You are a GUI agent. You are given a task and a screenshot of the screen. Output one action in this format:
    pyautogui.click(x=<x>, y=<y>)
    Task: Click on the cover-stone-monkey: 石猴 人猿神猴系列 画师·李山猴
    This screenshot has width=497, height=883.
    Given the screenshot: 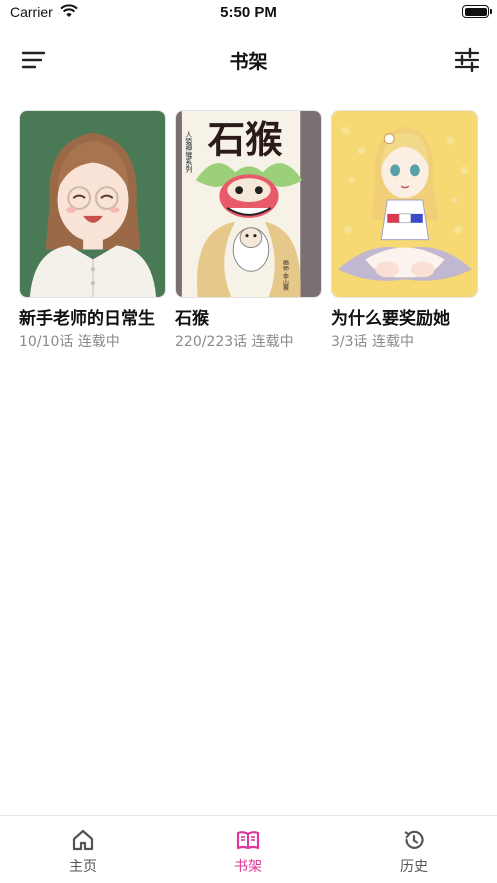 What is the action you would take?
    pyautogui.click(x=248, y=204)
    